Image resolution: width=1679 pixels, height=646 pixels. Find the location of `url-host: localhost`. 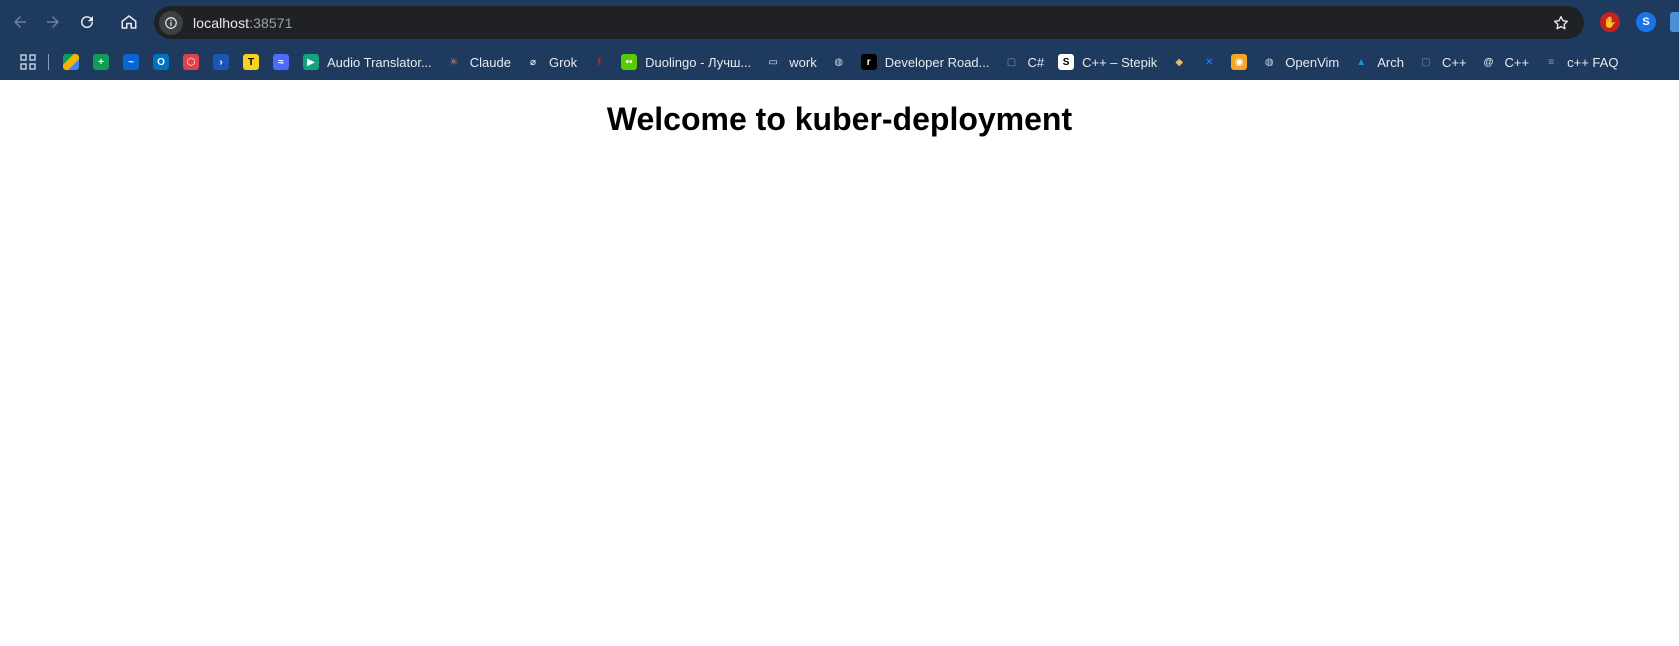

url-host: localhost is located at coordinates (221, 22).